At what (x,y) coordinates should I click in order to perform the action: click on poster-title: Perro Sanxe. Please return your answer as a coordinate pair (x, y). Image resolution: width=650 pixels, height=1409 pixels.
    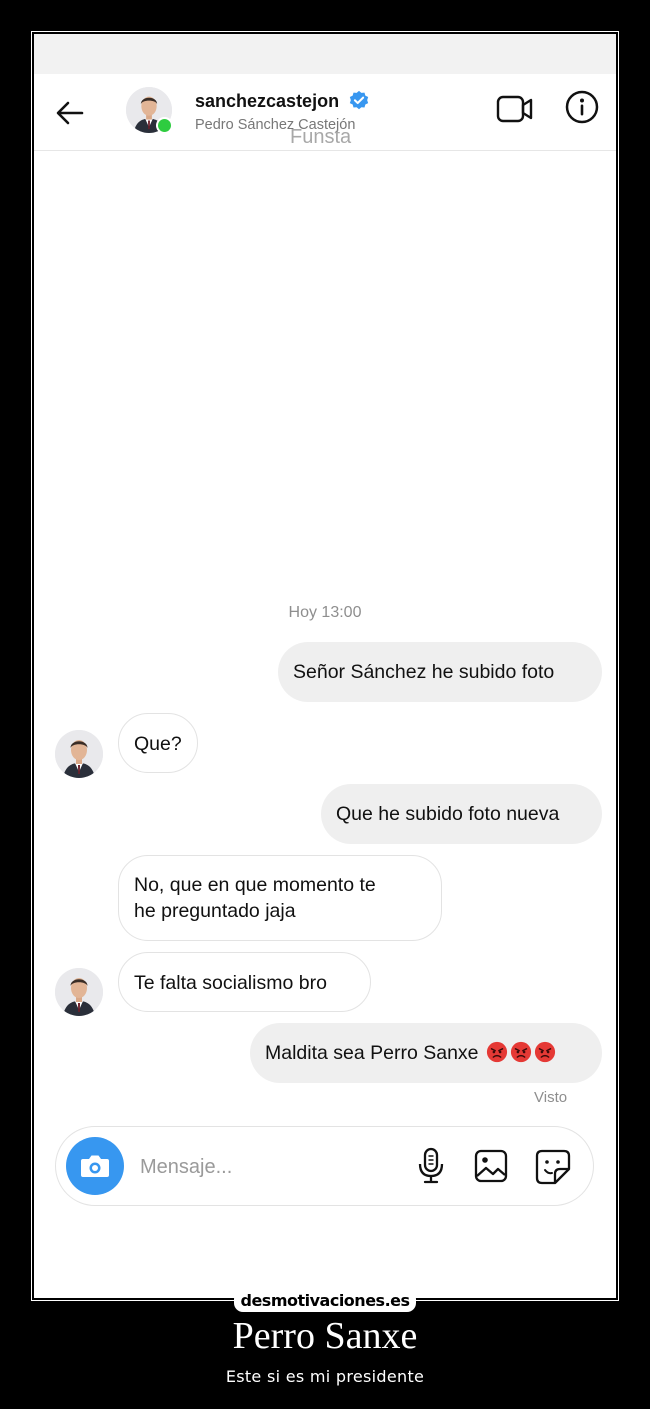
    Looking at the image, I should click on (325, 1336).